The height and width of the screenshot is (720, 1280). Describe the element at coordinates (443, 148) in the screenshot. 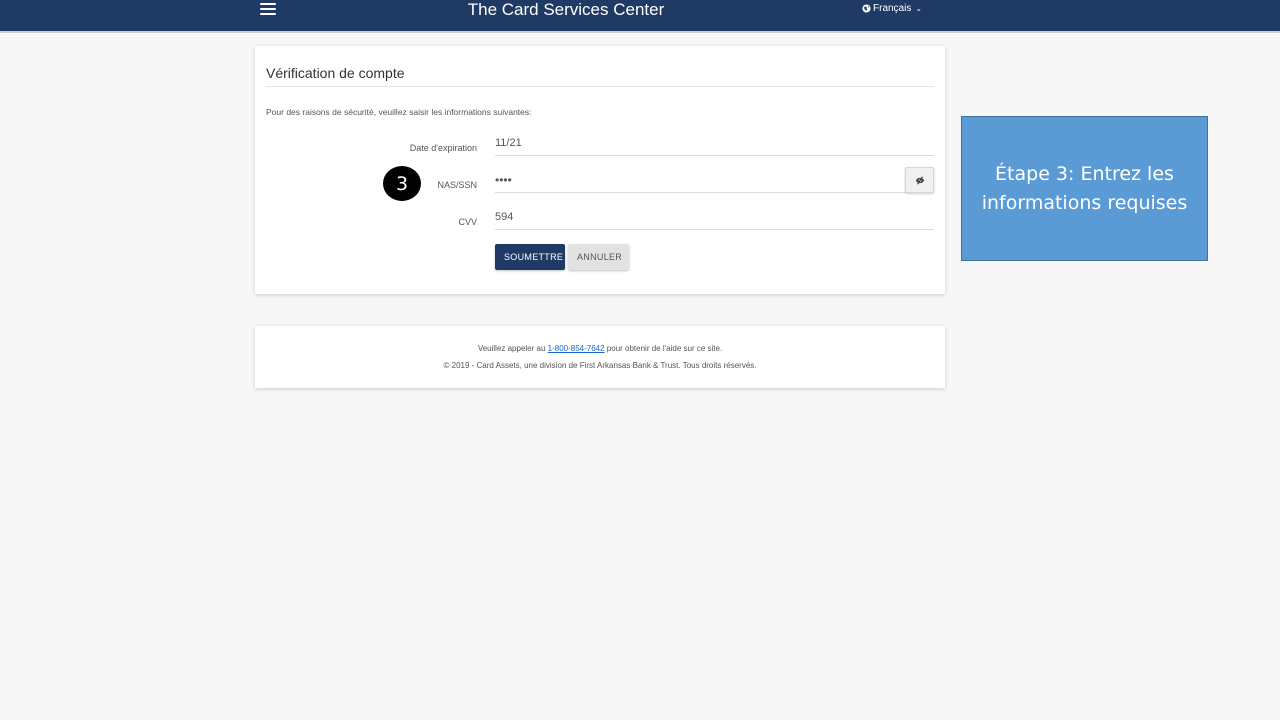

I see `expiration-date-label: Date d'expiration` at that location.